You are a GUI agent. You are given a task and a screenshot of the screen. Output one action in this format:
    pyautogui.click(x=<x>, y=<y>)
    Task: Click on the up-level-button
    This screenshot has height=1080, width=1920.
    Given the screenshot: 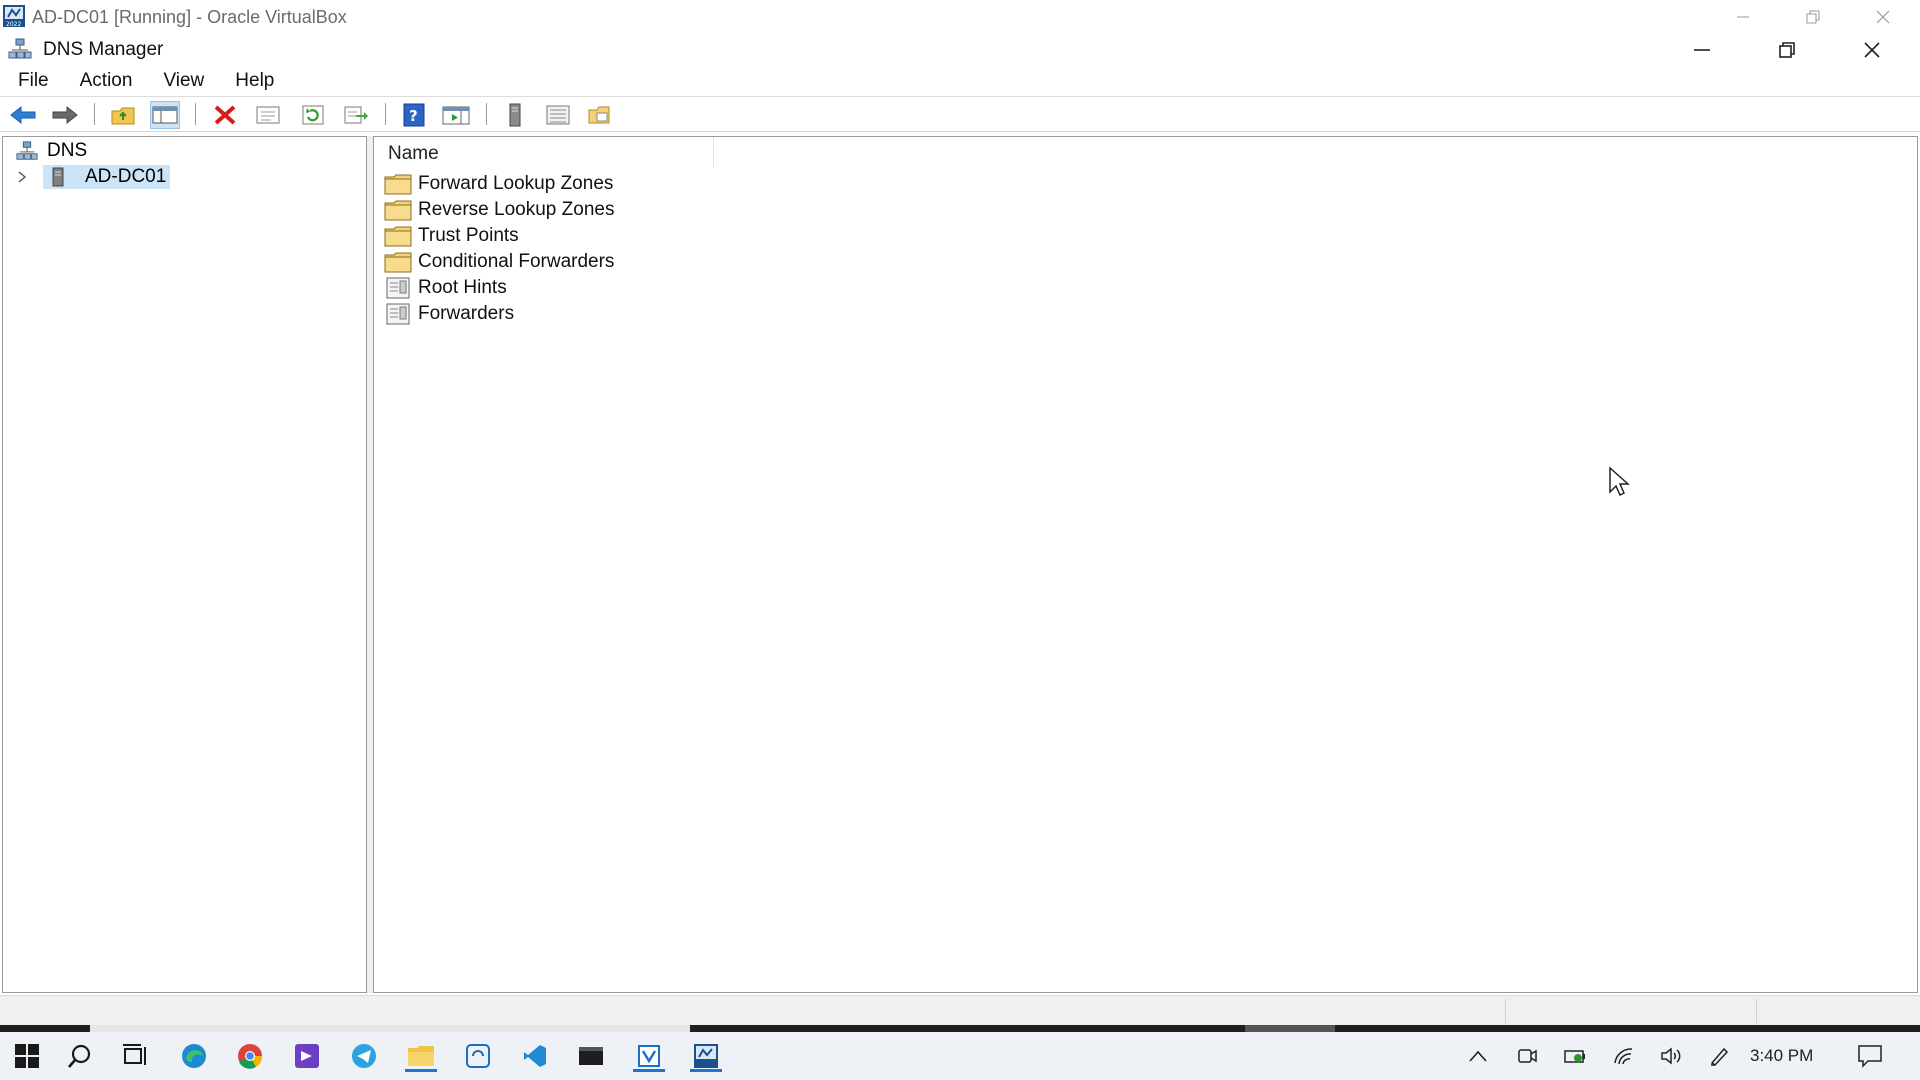 What is the action you would take?
    pyautogui.click(x=123, y=115)
    